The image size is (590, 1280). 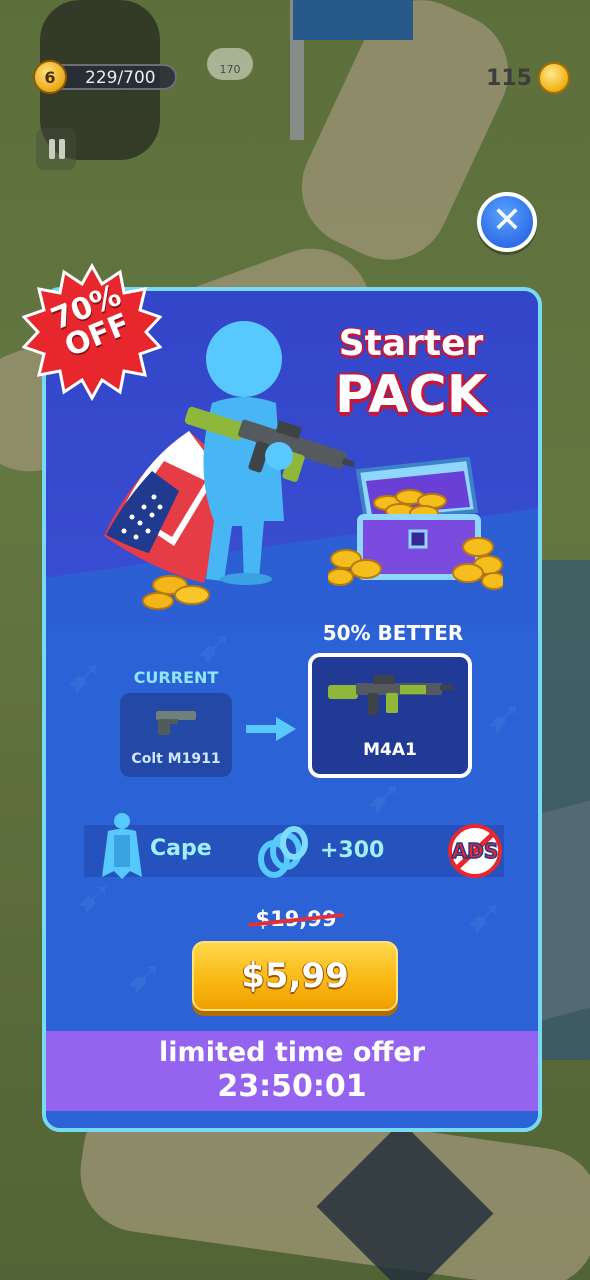 What do you see at coordinates (554, 78) in the screenshot?
I see `coin-icon` at bounding box center [554, 78].